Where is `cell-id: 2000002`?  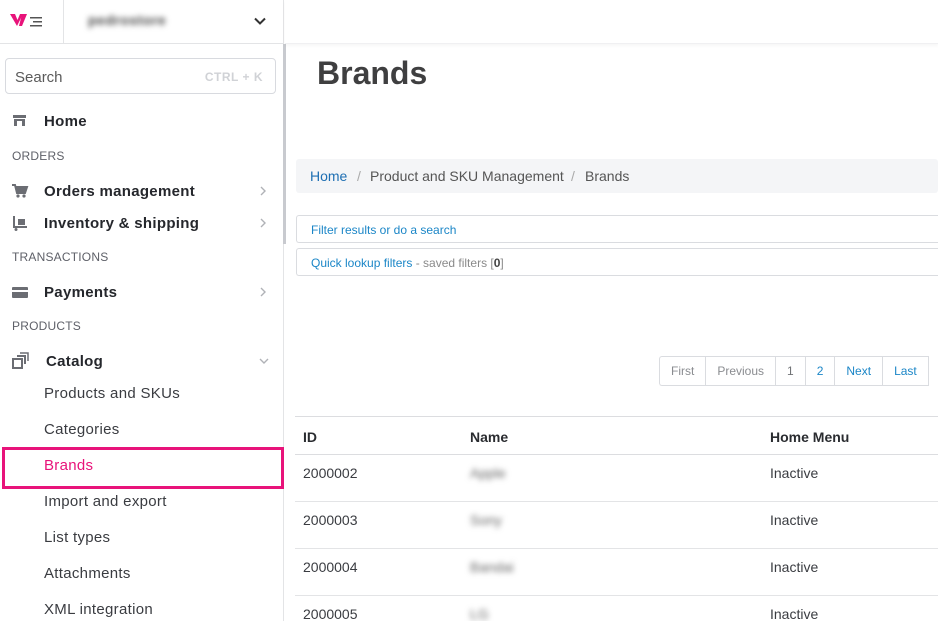
cell-id: 2000002 is located at coordinates (330, 473).